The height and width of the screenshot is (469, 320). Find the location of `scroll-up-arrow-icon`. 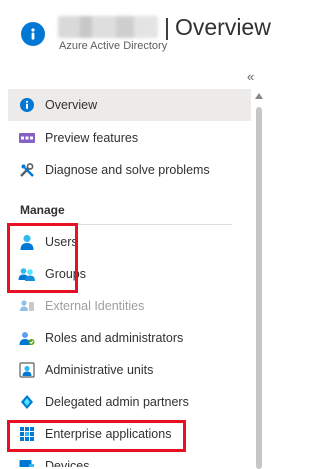

scroll-up-arrow-icon is located at coordinates (259, 96).